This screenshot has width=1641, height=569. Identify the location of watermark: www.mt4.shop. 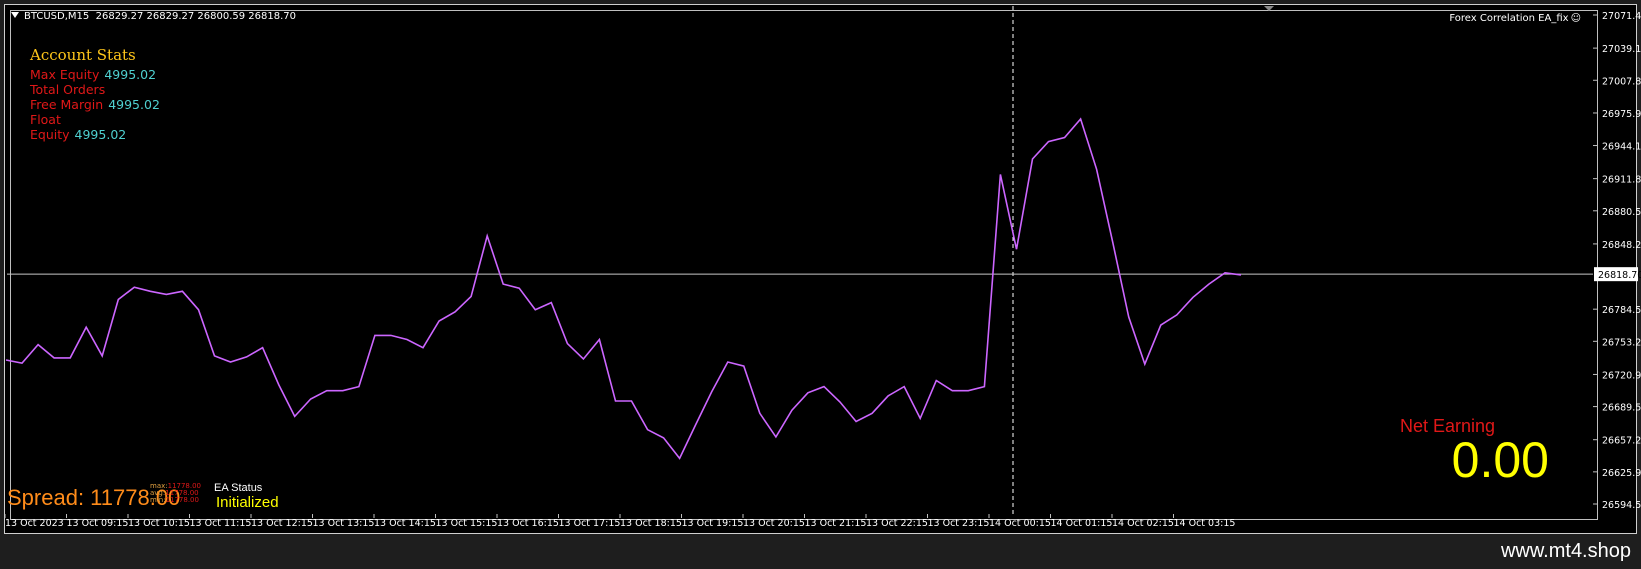
(1565, 551).